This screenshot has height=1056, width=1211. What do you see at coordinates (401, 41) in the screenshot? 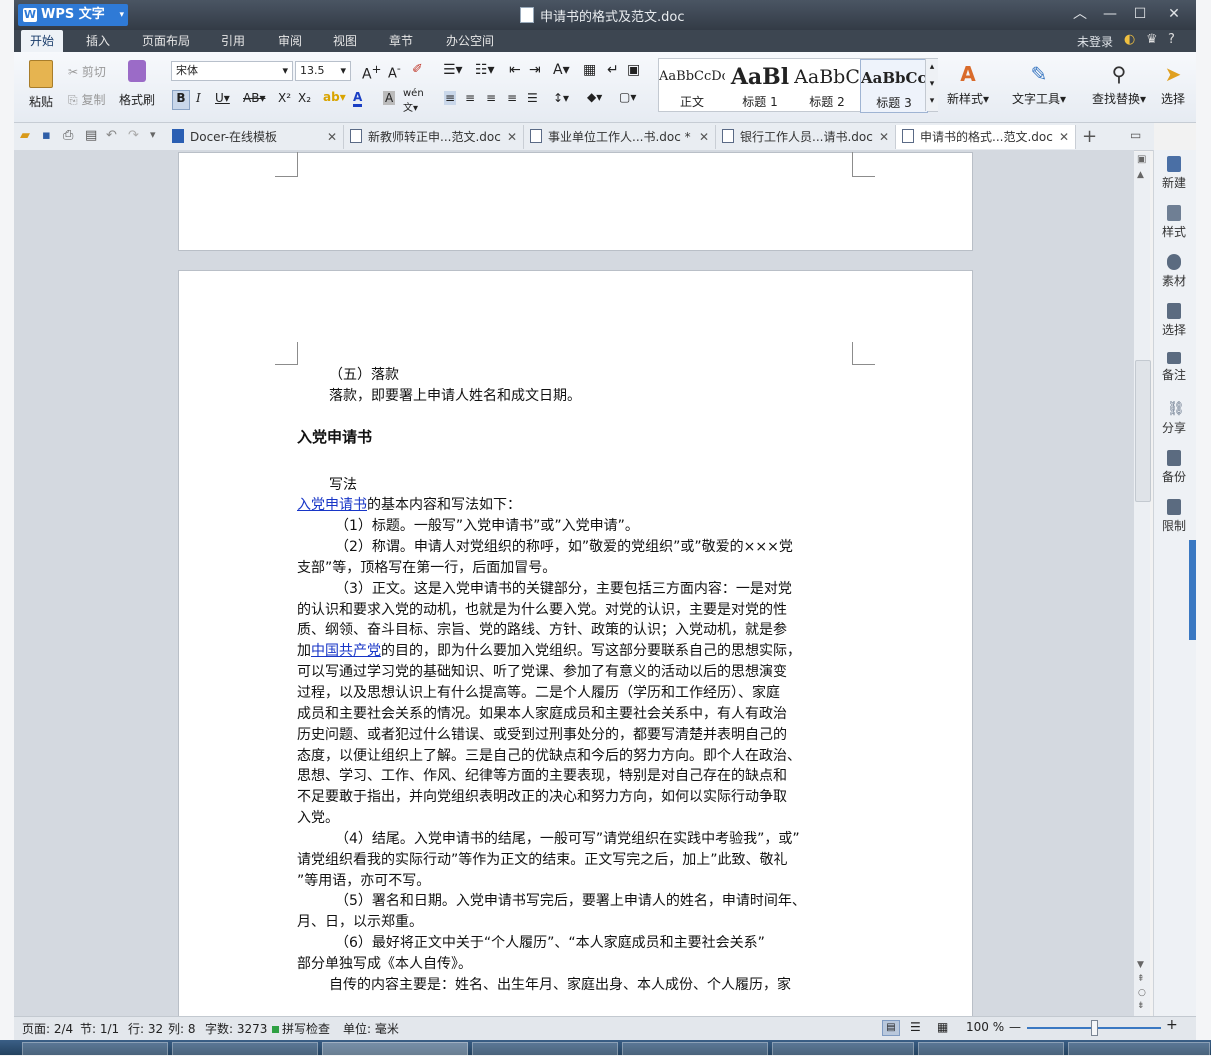
I see `tab-chapter: 章节` at bounding box center [401, 41].